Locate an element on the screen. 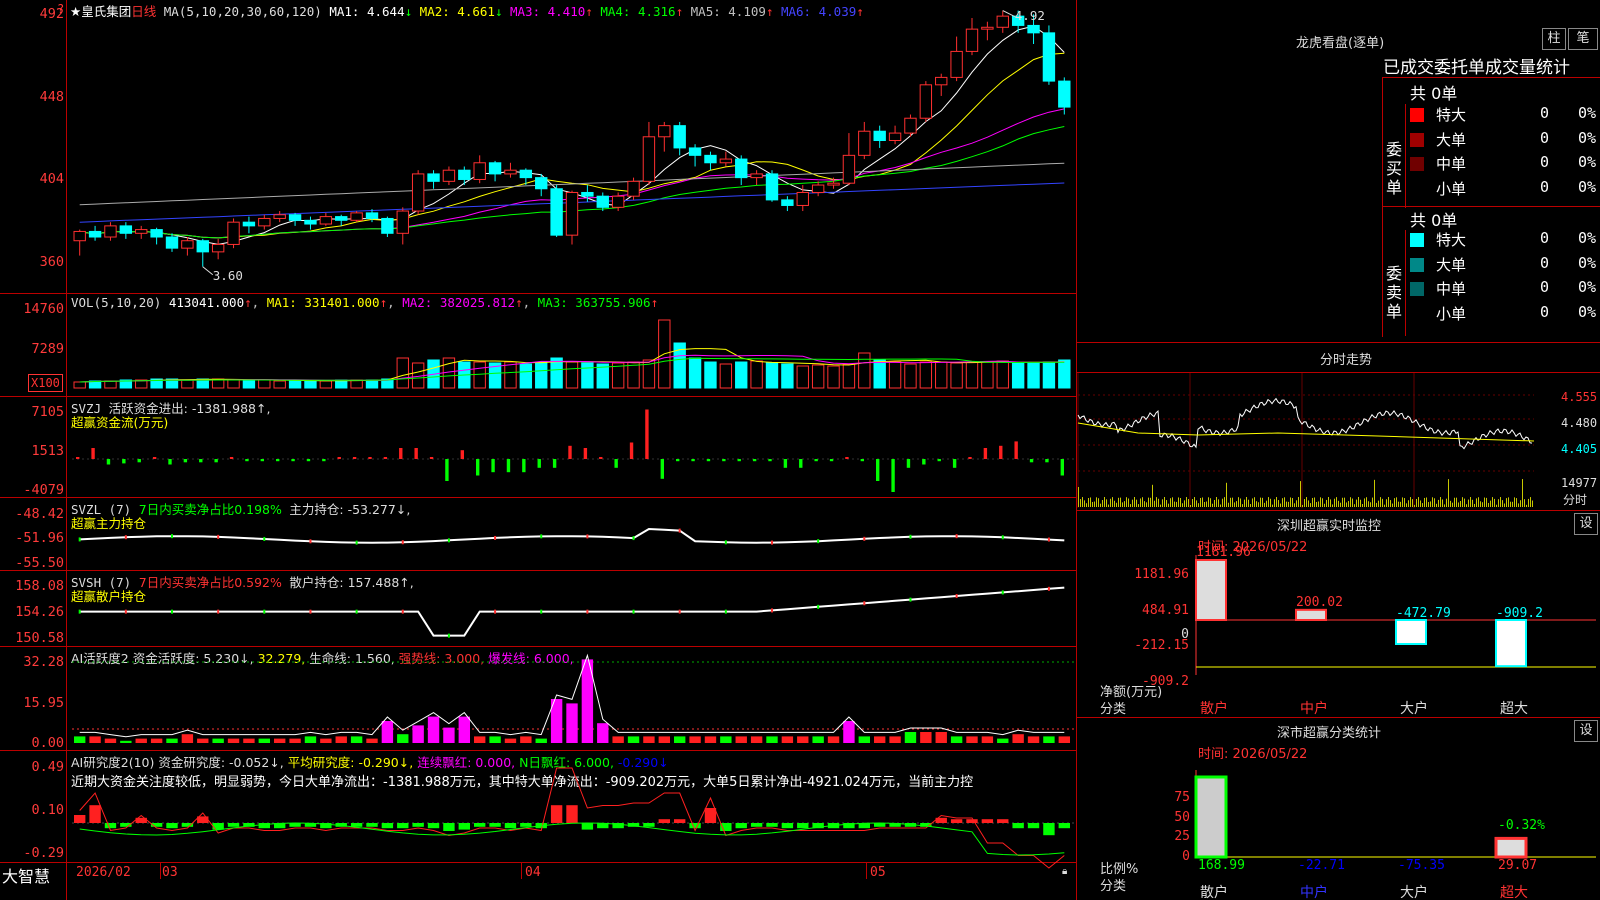 Image resolution: width=1600 pixels, height=900 pixels. buy-side-label: 委买单 is located at coordinates (1393, 168).